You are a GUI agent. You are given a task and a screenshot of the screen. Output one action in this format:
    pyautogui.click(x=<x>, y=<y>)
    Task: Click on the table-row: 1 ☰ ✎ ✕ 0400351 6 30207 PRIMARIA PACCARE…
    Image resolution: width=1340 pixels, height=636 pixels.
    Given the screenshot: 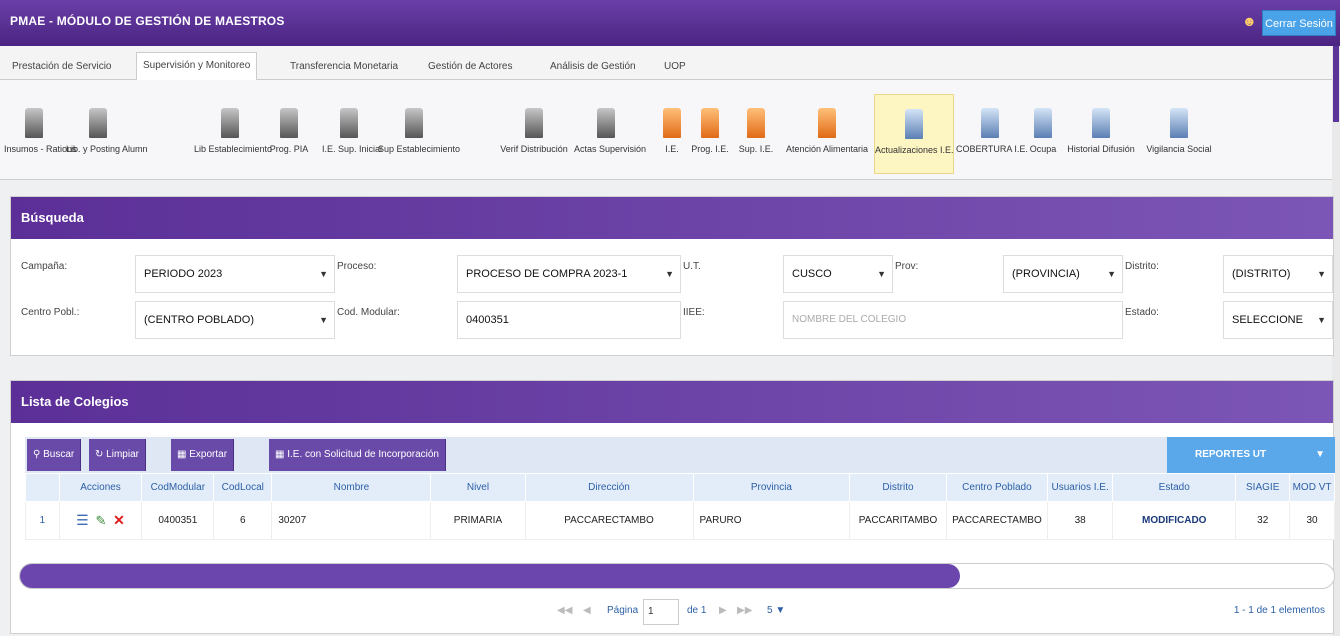 What is the action you would take?
    pyautogui.click(x=680, y=520)
    